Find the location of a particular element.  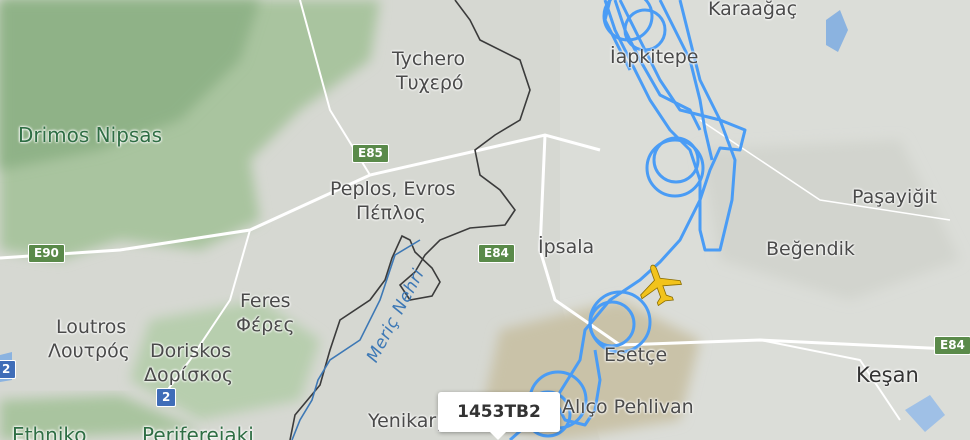

place-periferejaki: Periferejaki is located at coordinates (198, 431).